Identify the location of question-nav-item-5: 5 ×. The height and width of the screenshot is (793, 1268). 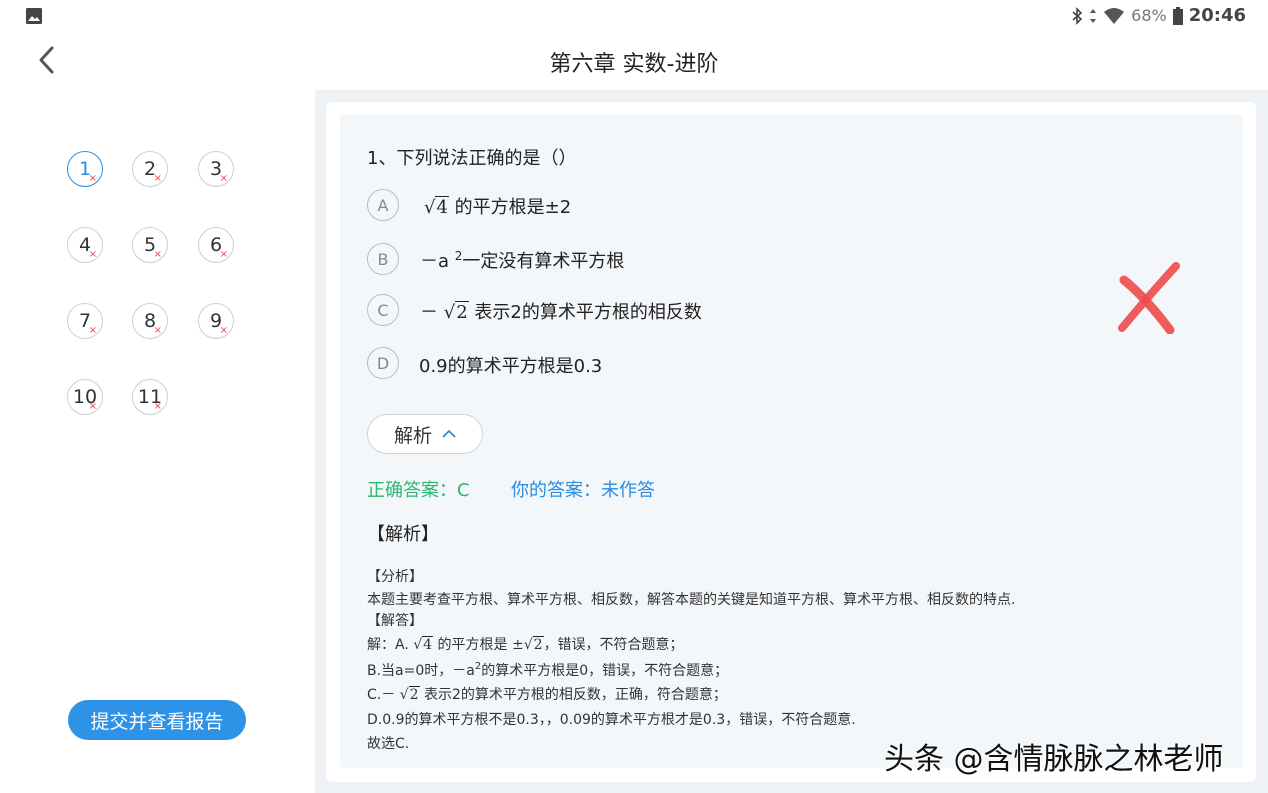
(150, 245).